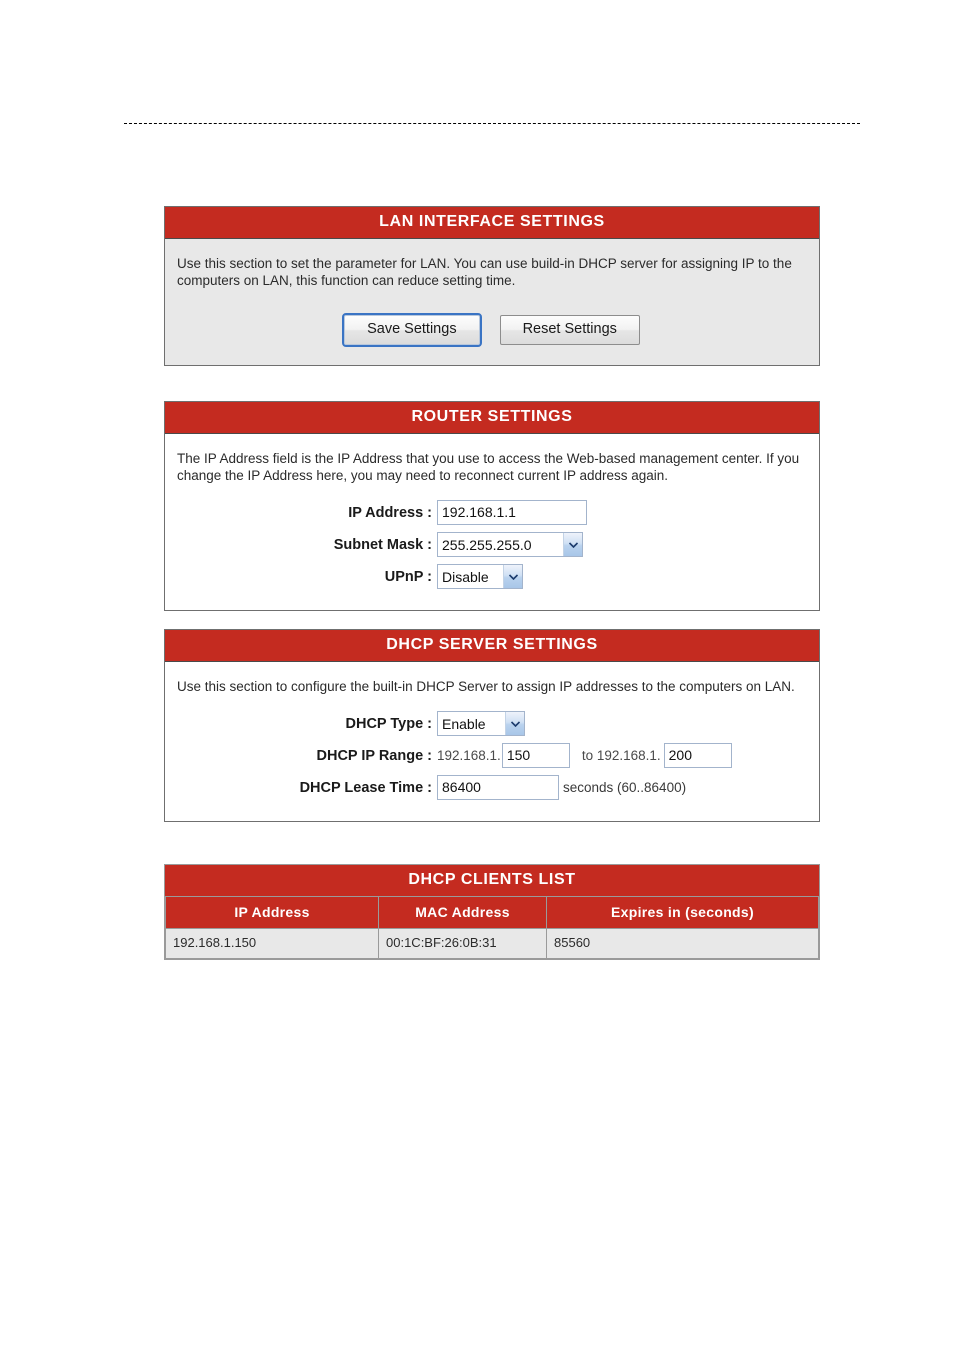  What do you see at coordinates (697, 755) in the screenshot?
I see `dhcp-range-end-input` at bounding box center [697, 755].